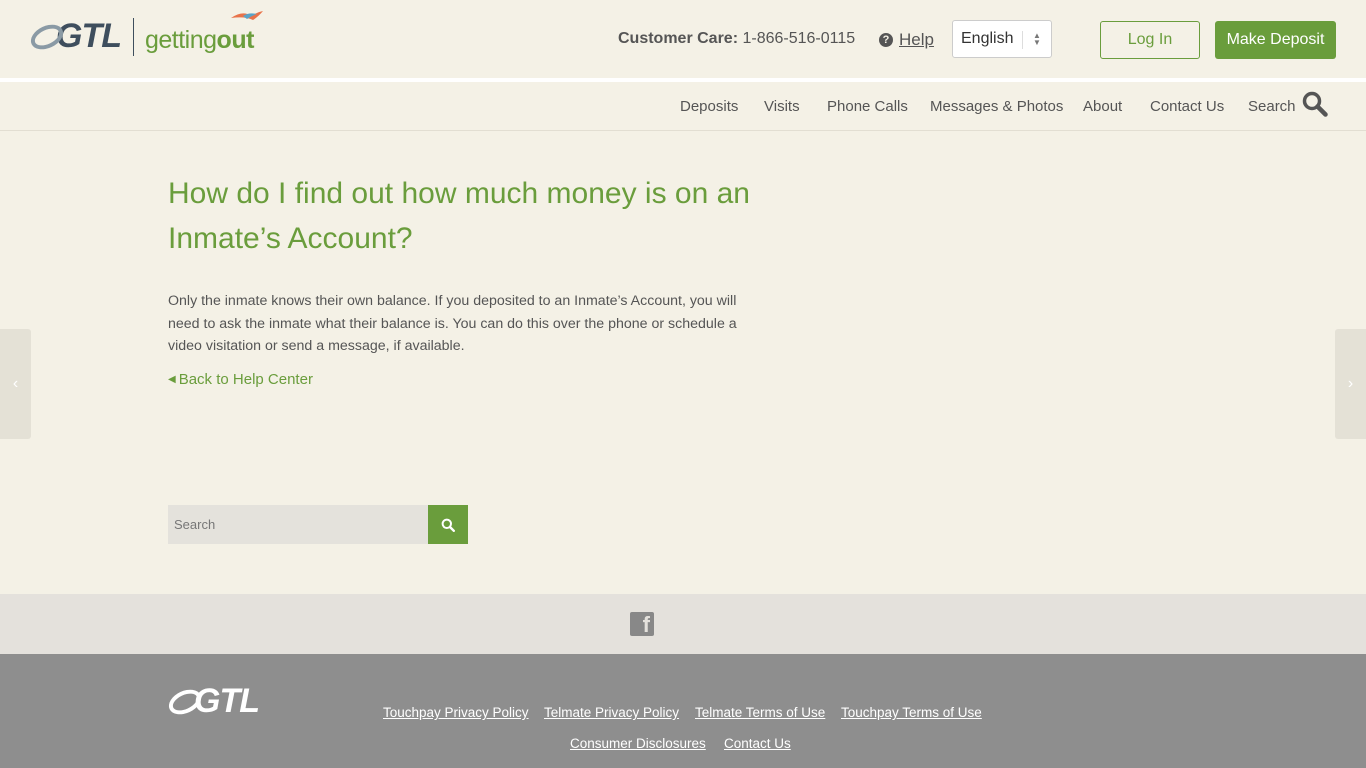 Image resolution: width=1366 pixels, height=768 pixels. What do you see at coordinates (89, 36) in the screenshot?
I see `gtl-logo-text: GTL` at bounding box center [89, 36].